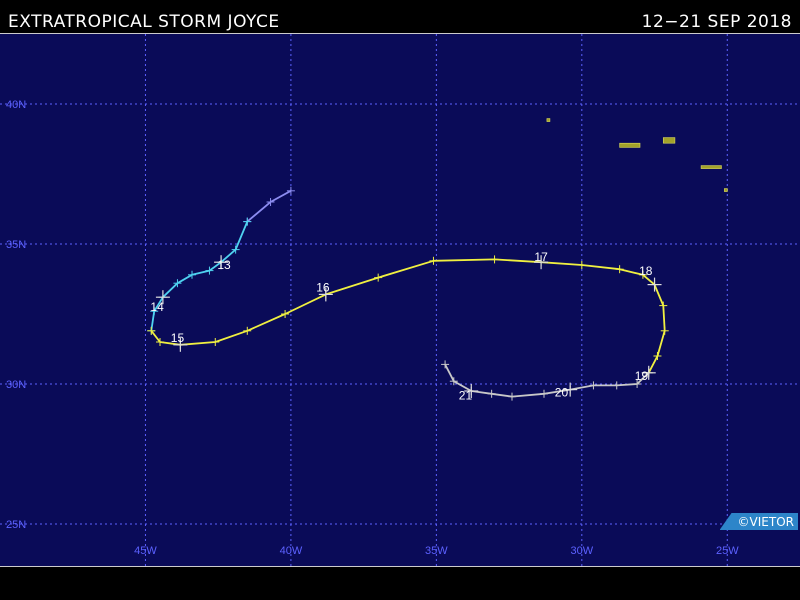 This screenshot has height=600, width=800. I want to click on day-label: 19, so click(642, 376).